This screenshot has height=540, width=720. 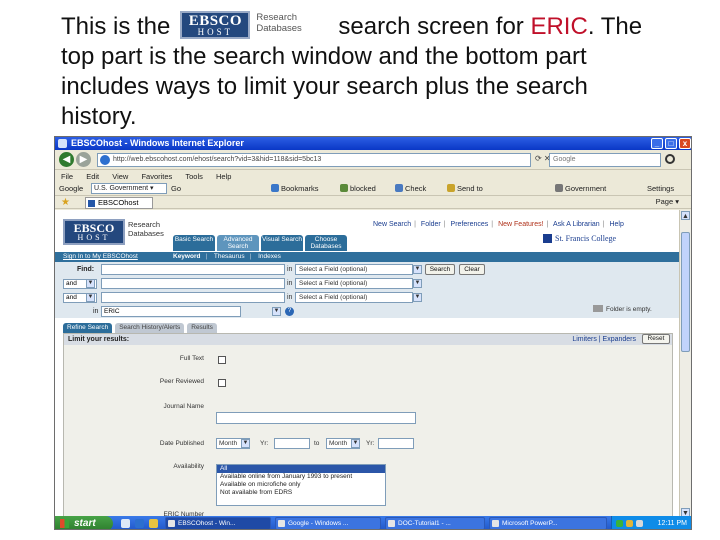 I want to click on desktop-icon, so click(x=125, y=523).